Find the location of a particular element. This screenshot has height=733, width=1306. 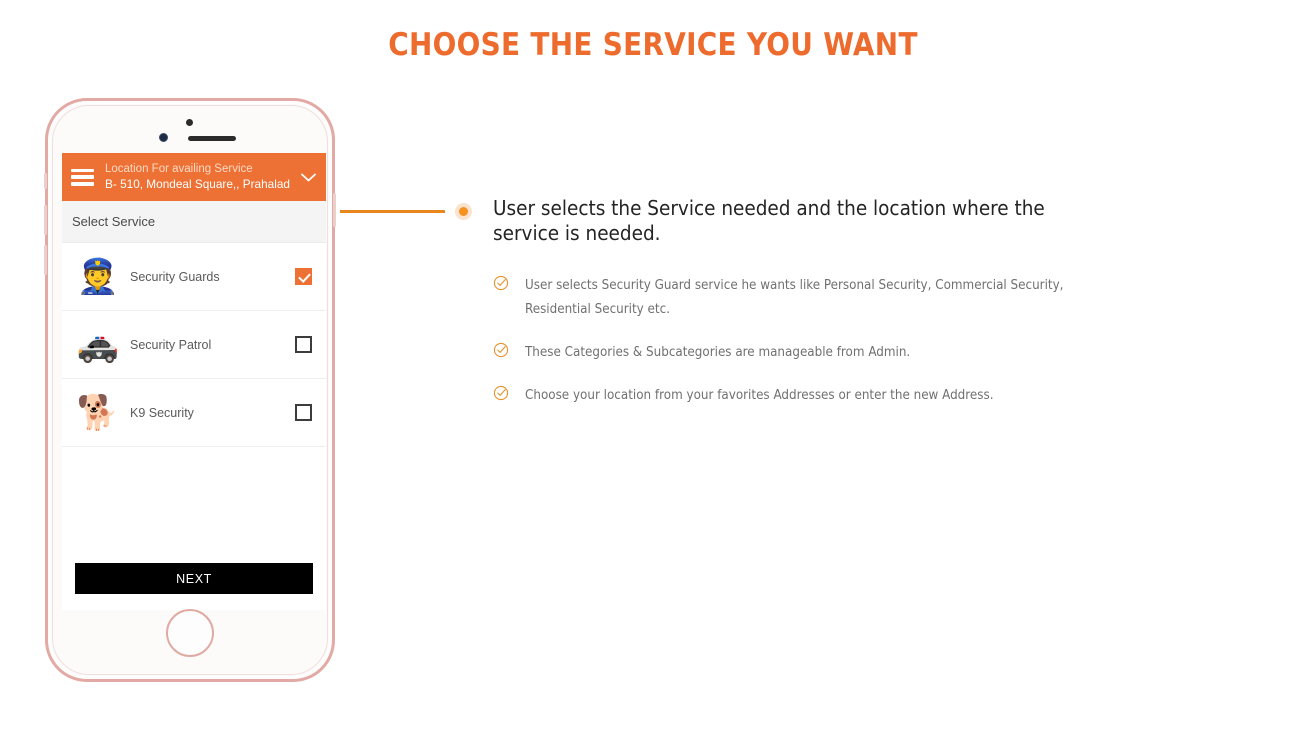

service-row-security-patrol: 🚓 Security Patrol is located at coordinates (194, 345).